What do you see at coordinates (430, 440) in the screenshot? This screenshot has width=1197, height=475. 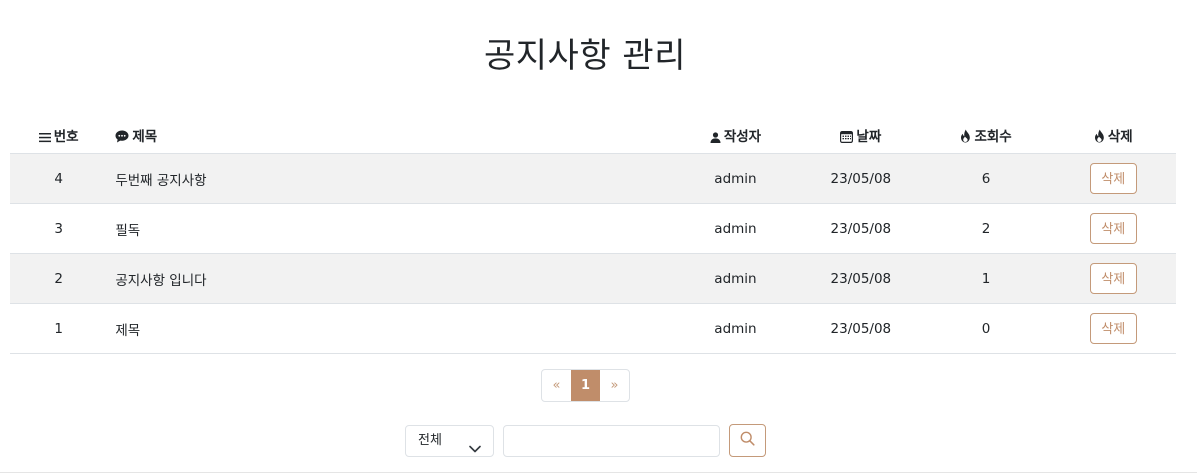 I see `search-type-selected: 전체` at bounding box center [430, 440].